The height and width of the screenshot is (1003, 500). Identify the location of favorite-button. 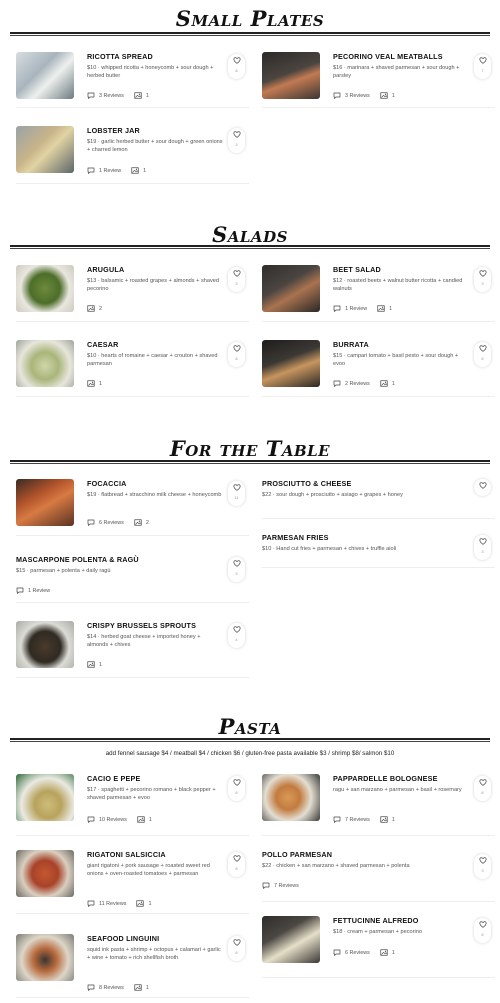
(482, 487).